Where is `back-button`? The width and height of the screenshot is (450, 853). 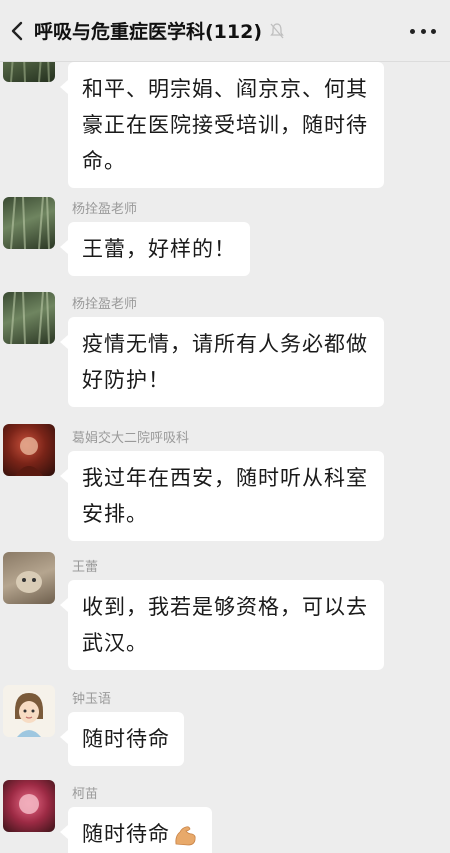 back-button is located at coordinates (17, 31).